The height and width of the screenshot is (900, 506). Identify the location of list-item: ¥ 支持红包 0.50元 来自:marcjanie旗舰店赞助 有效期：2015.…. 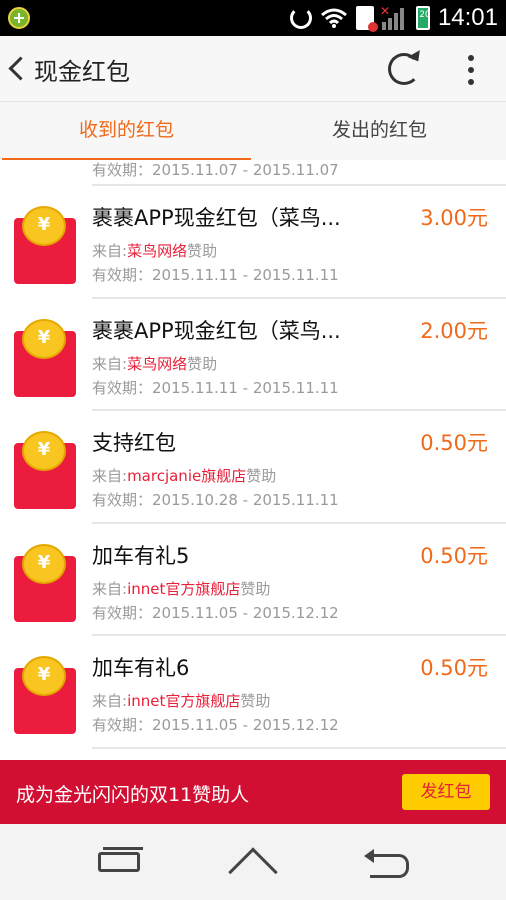
(253, 467).